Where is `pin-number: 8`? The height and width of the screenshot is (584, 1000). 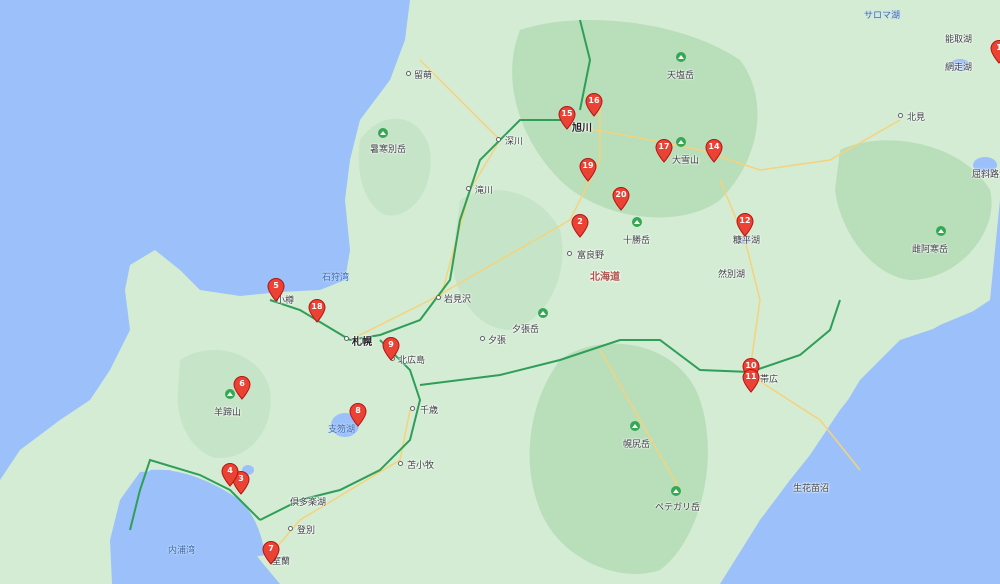 pin-number: 8 is located at coordinates (358, 410).